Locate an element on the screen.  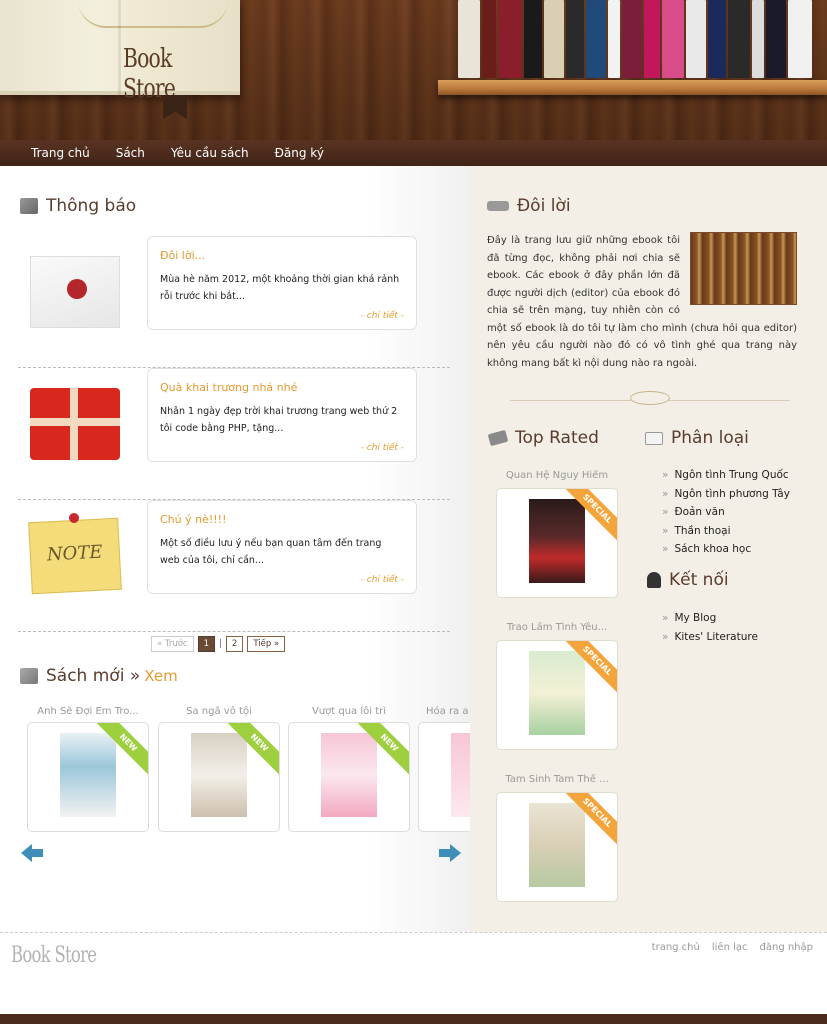
footer-link-contact: liên lạc is located at coordinates (730, 947).